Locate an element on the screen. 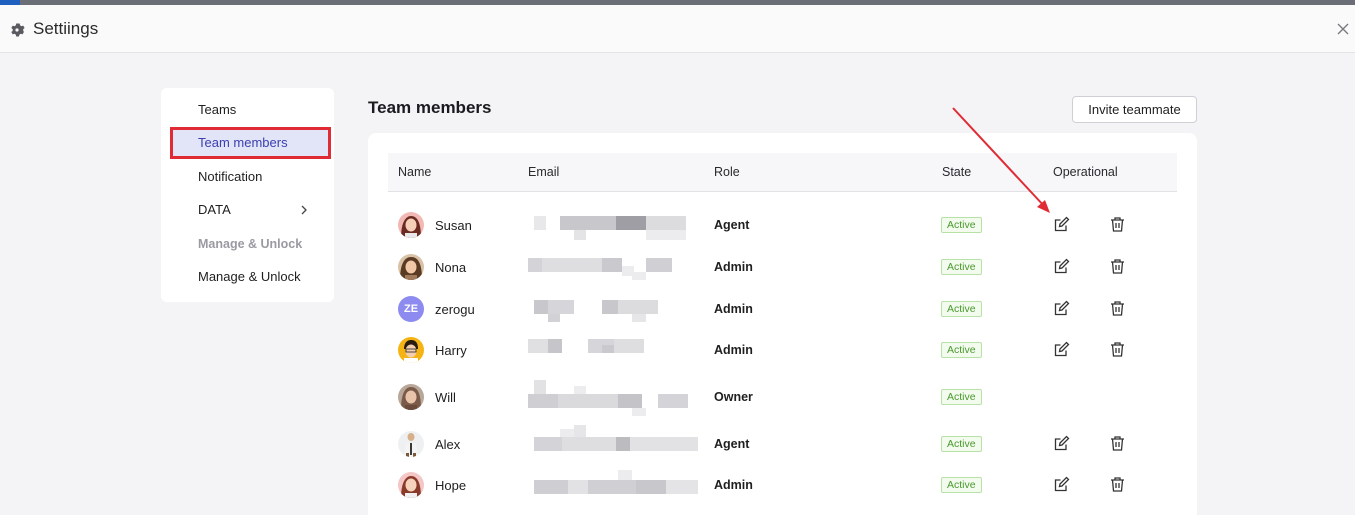 The height and width of the screenshot is (515, 1355). sidebar-item-team-members: Team members is located at coordinates (250, 143).